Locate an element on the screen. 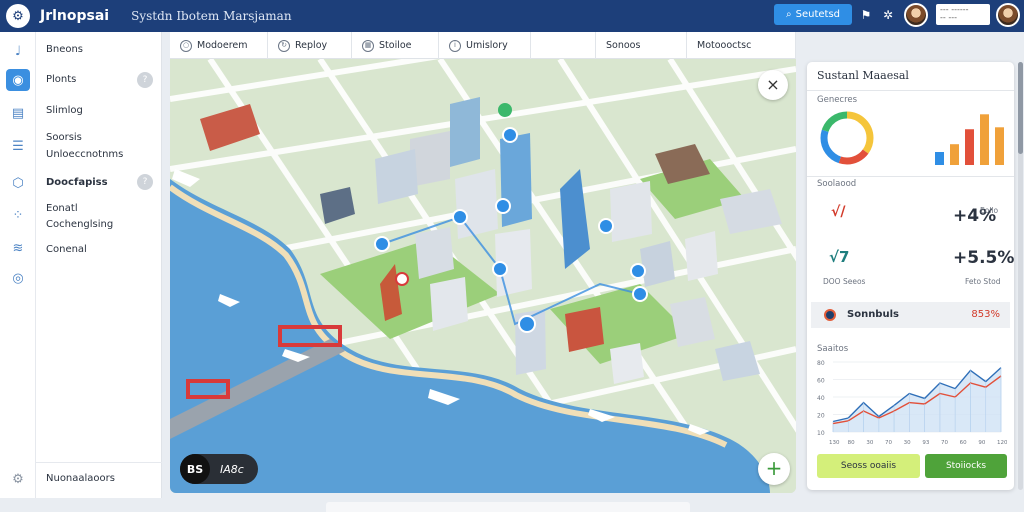 The height and width of the screenshot is (512, 1024). layers-icon: ≋ is located at coordinates (18, 248).